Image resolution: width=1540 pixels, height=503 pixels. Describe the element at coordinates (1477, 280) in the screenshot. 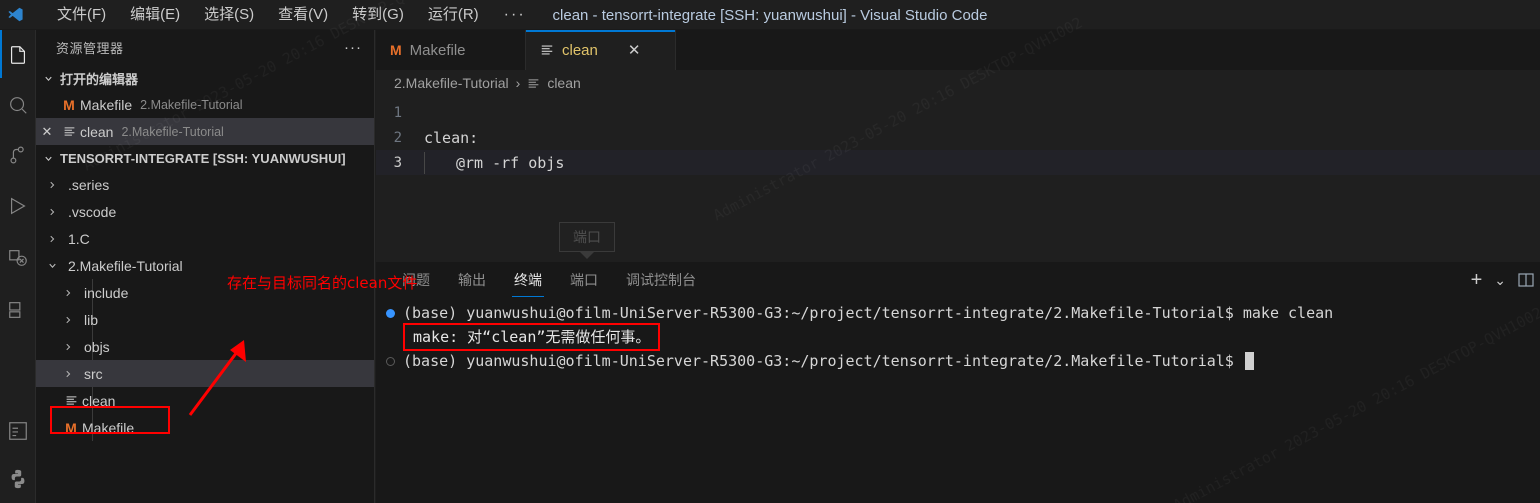

I see `new-terminal-icon: +` at that location.